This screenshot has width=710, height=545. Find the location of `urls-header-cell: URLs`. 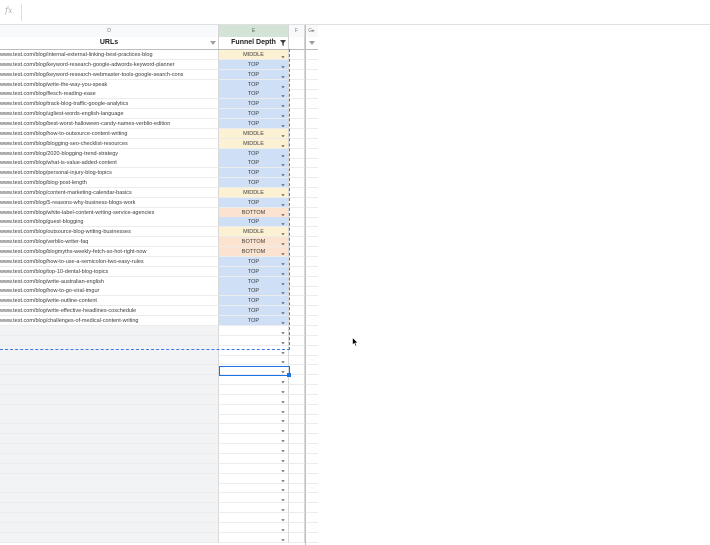

urls-header-cell: URLs is located at coordinates (109, 43).